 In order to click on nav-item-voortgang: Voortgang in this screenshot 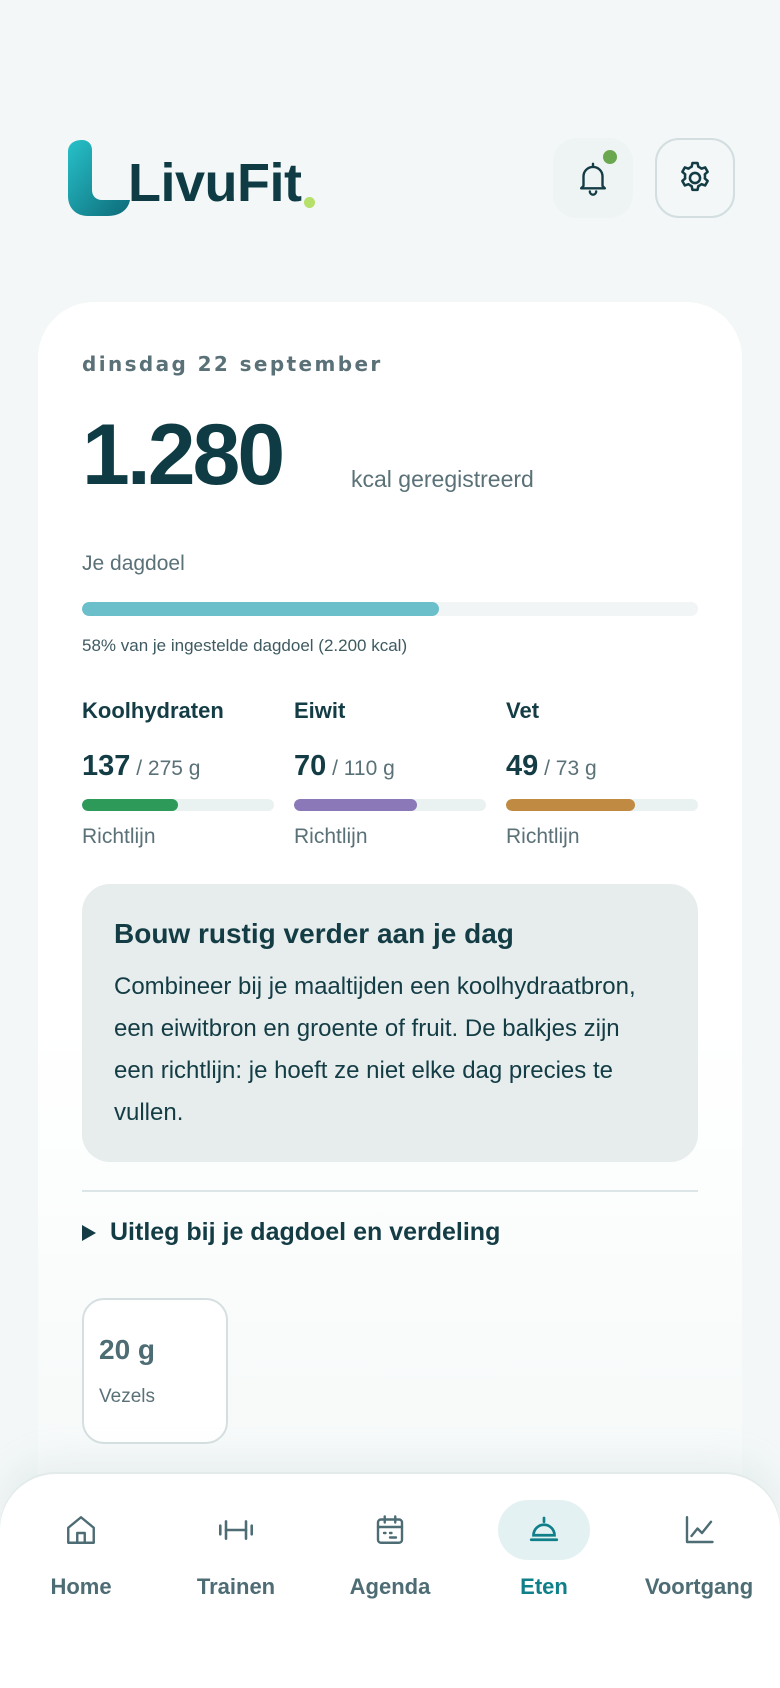, I will do `click(699, 1550)`.